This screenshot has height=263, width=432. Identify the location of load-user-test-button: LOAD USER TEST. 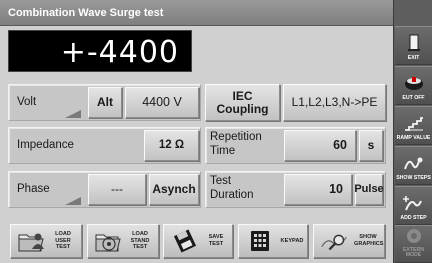
(46, 241).